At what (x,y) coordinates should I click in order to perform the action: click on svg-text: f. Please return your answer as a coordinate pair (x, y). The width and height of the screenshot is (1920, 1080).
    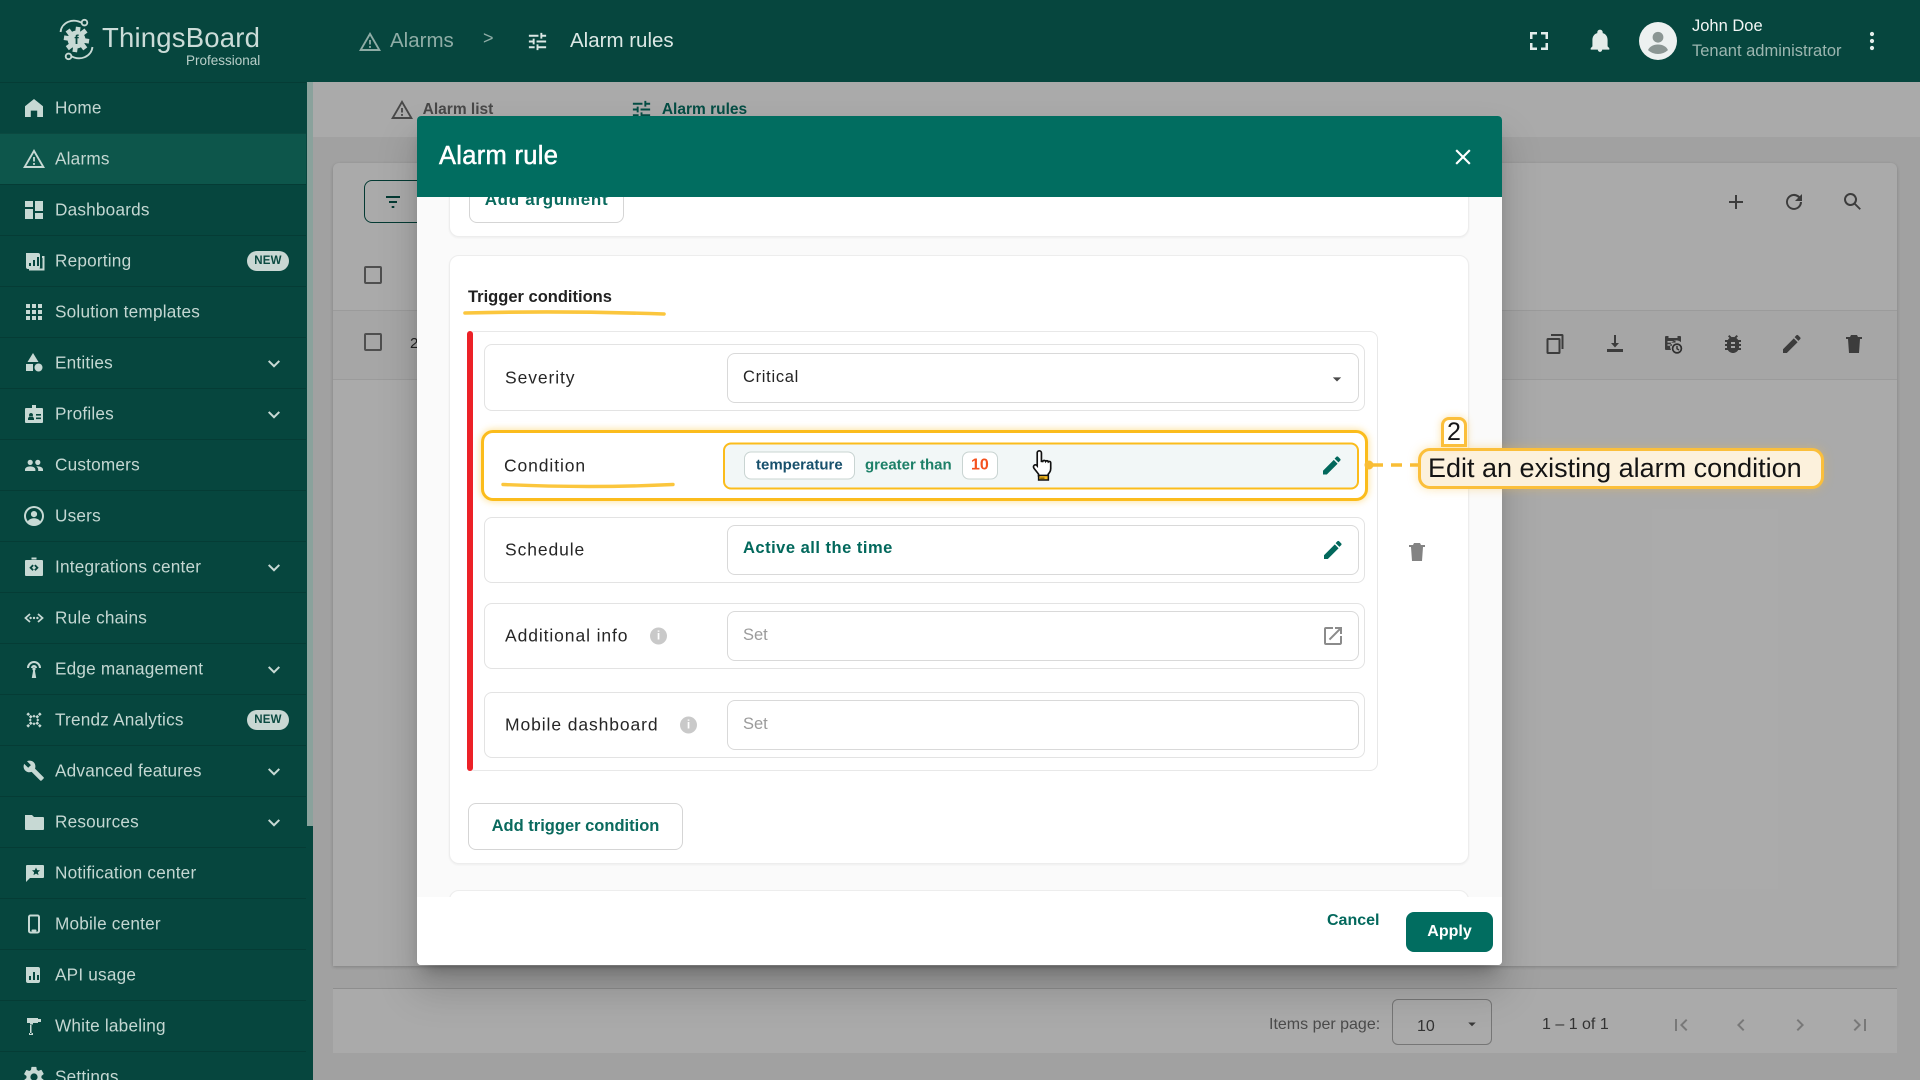
    Looking at the image, I should click on (76, 39).